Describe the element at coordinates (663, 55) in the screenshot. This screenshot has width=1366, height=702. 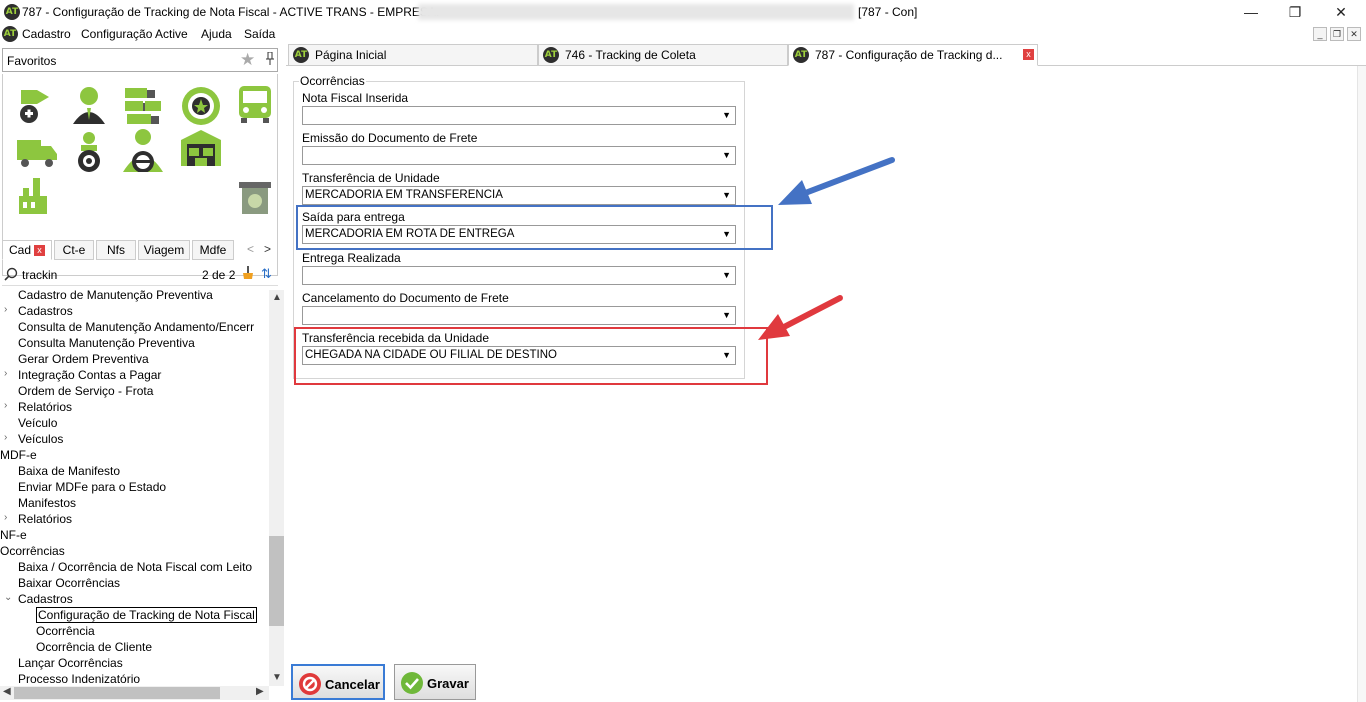
I see `tab-tracking-coleta: AT 746 - Tracking de Coleta` at that location.